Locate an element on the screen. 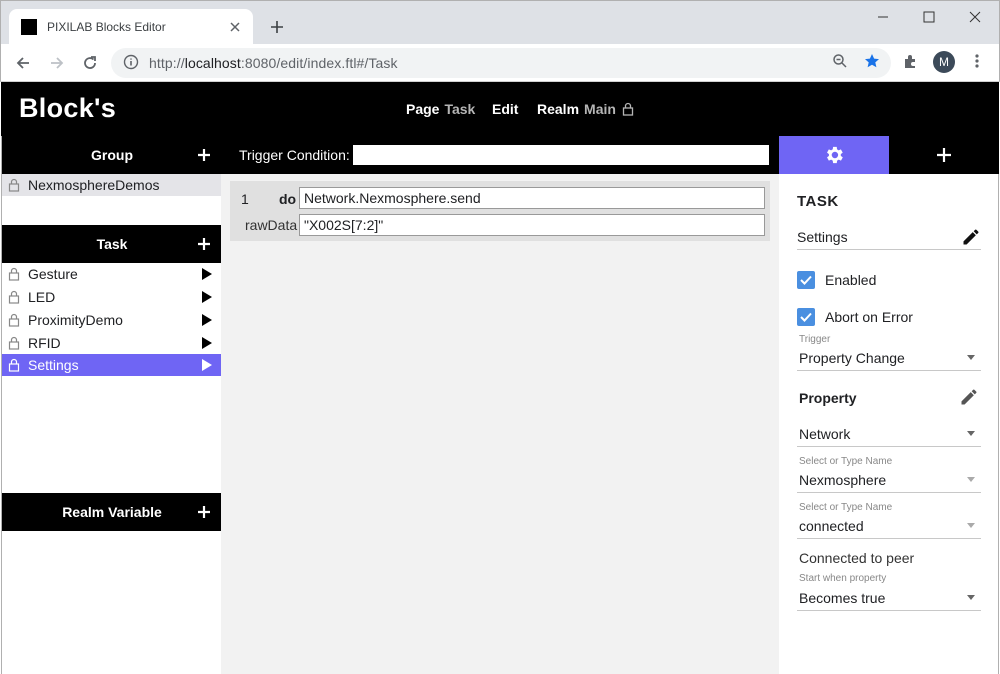  task-item-label: RFID is located at coordinates (44, 343).